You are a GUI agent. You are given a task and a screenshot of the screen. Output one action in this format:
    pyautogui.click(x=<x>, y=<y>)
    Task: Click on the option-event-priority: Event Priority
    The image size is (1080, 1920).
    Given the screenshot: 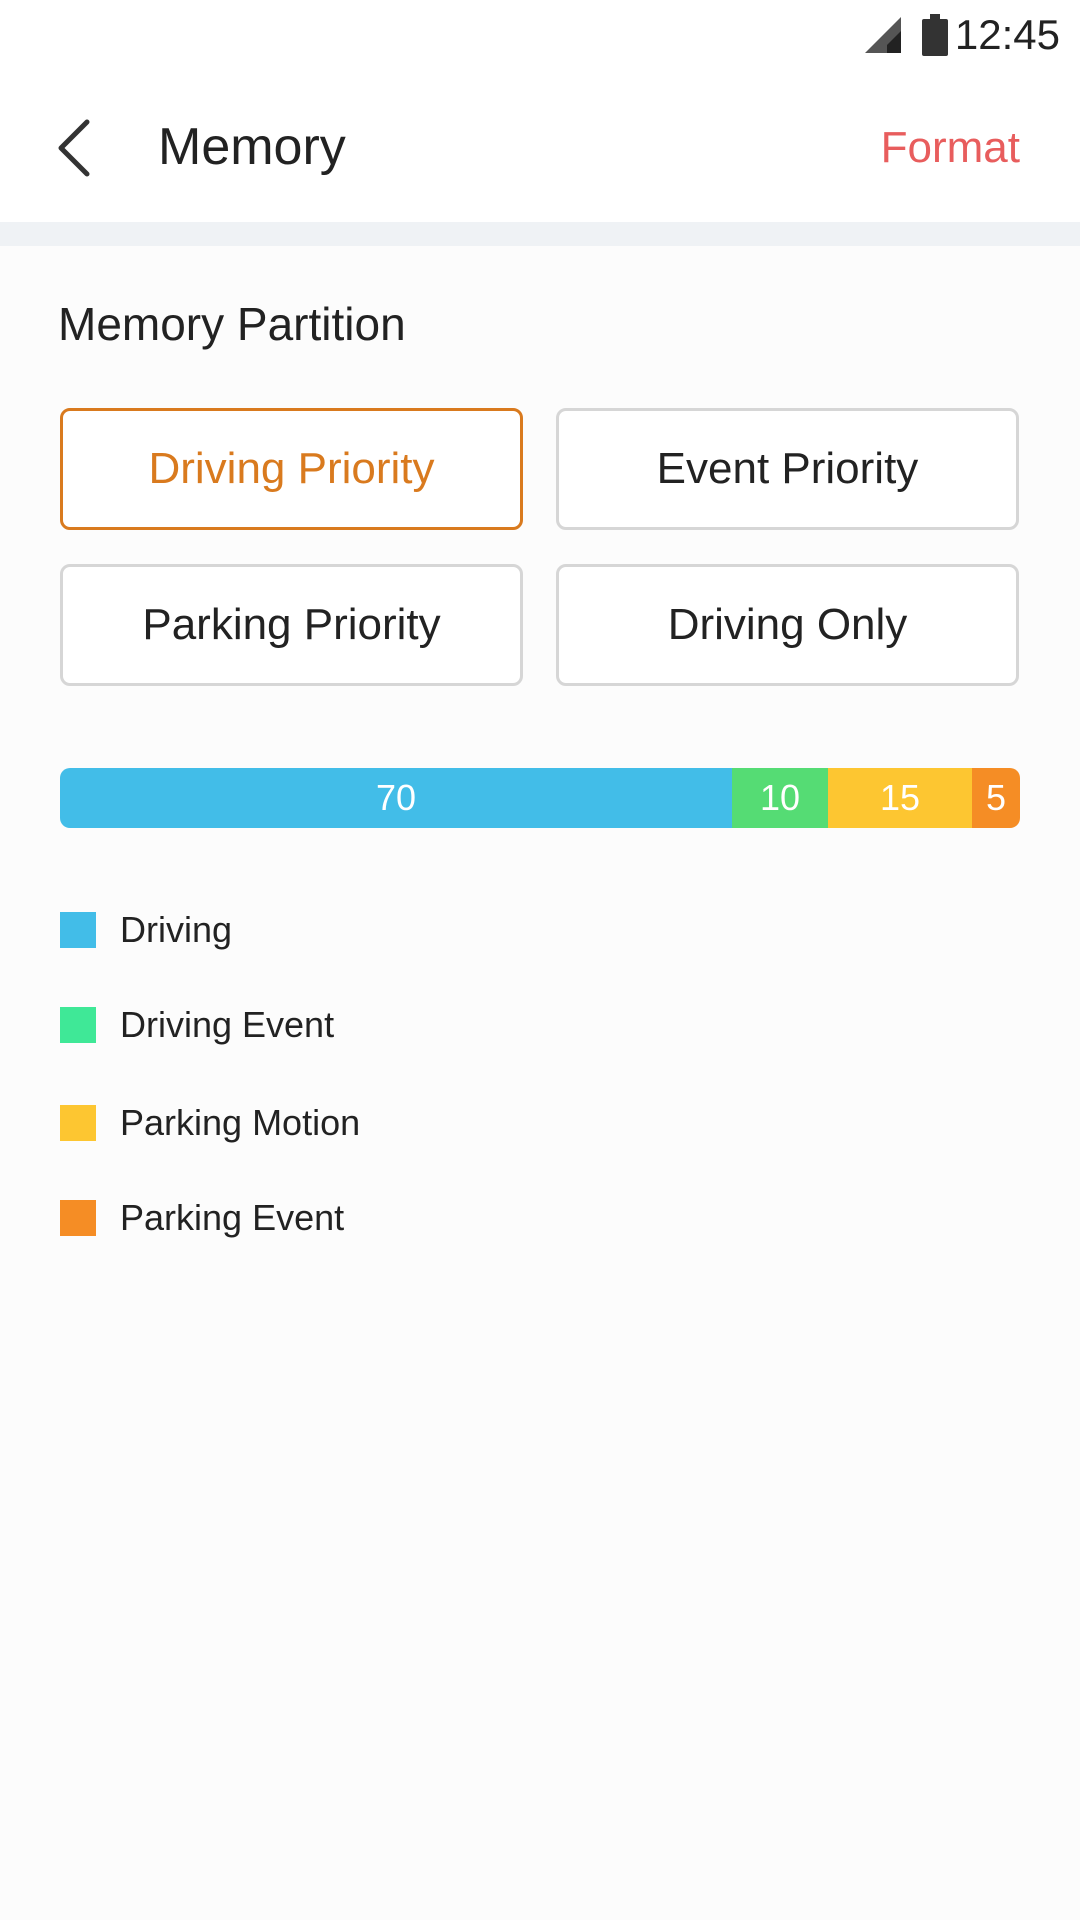 What is the action you would take?
    pyautogui.click(x=787, y=469)
    